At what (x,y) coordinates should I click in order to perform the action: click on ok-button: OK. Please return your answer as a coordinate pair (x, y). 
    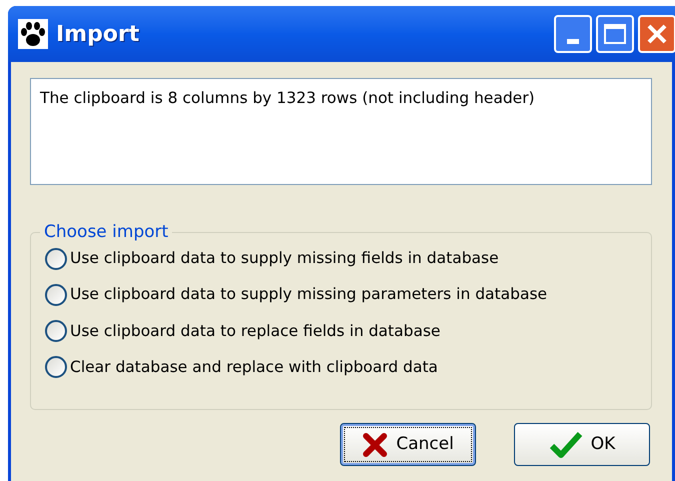
    Looking at the image, I should click on (582, 444).